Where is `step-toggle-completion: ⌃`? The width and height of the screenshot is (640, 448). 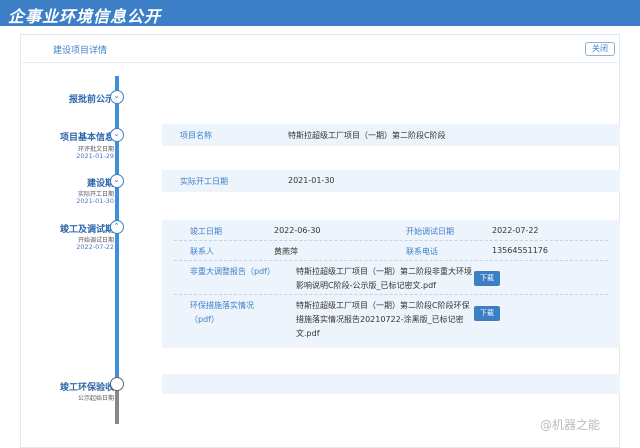
step-toggle-completion: ⌃ is located at coordinates (117, 227).